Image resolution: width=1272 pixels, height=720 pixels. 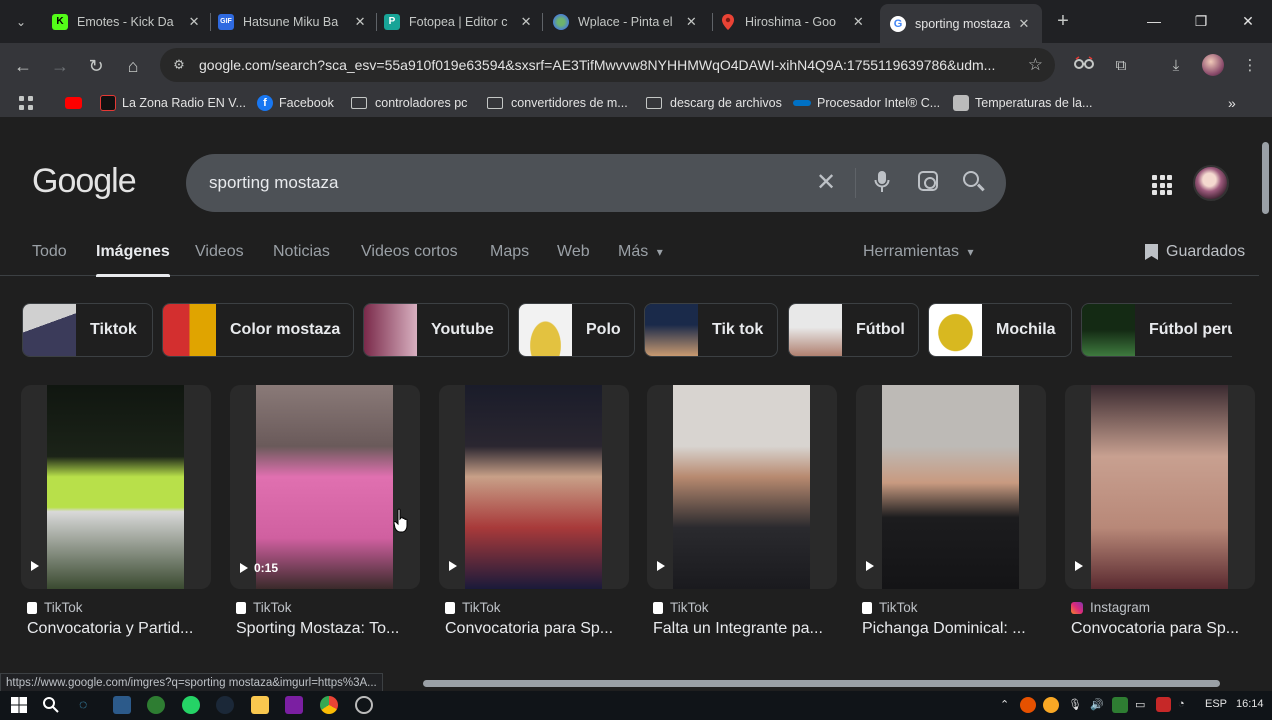 I want to click on chip-tiktok: Tiktok, so click(x=87, y=330).